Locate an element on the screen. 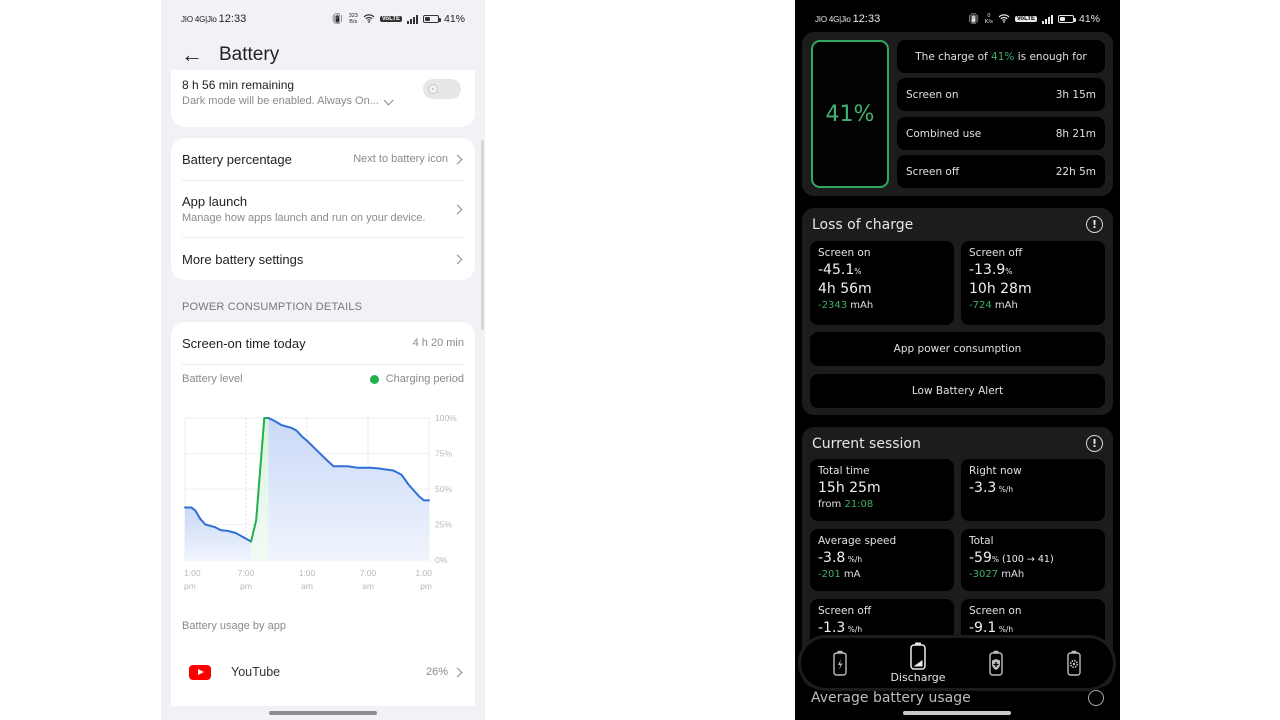 This screenshot has width=1280, height=720. screen-on-time-row: Screen-on time today 4 h 20 min is located at coordinates (323, 343).